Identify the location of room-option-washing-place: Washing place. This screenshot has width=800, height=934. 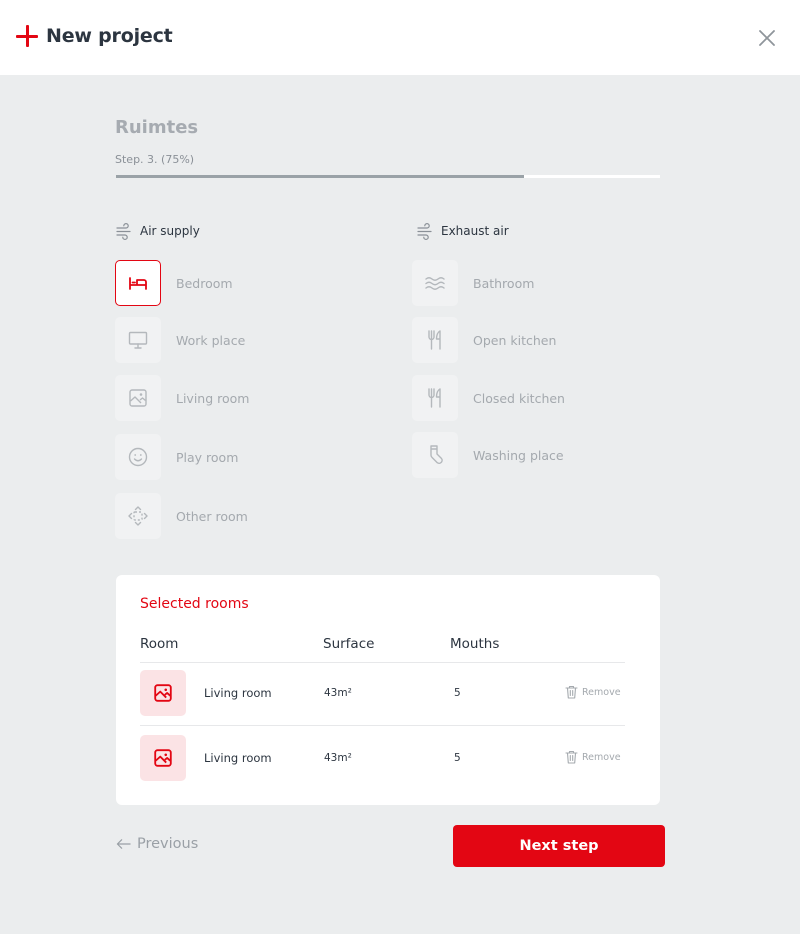
(488, 455).